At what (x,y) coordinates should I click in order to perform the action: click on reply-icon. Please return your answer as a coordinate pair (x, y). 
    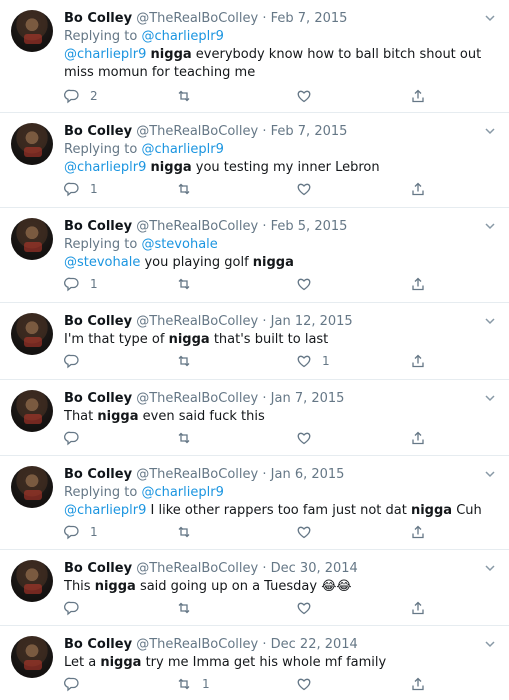
    Looking at the image, I should click on (71, 438).